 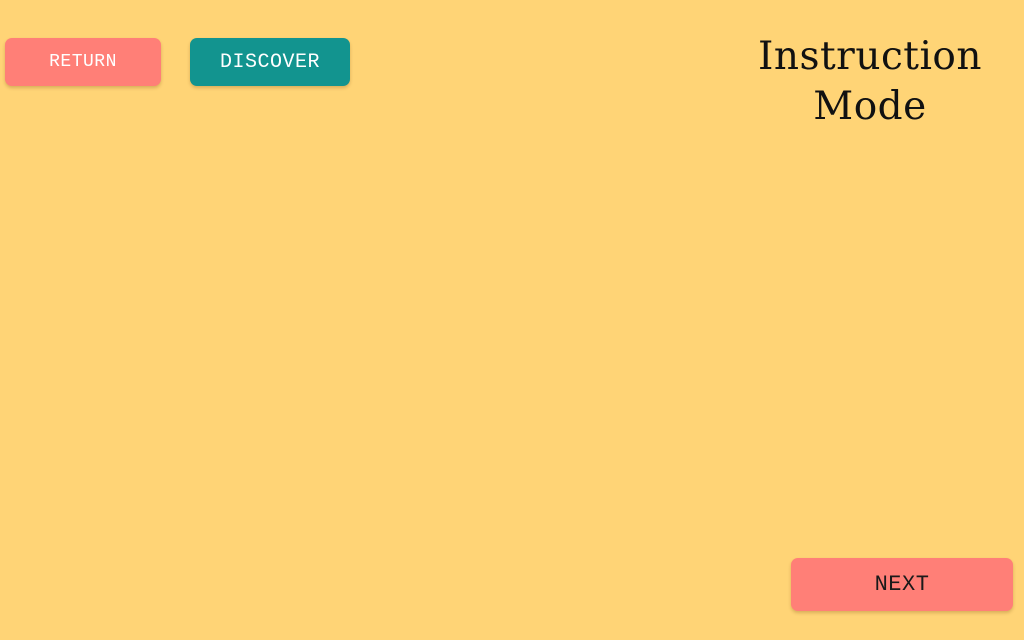 I want to click on return-button: RETURN, so click(x=83, y=62).